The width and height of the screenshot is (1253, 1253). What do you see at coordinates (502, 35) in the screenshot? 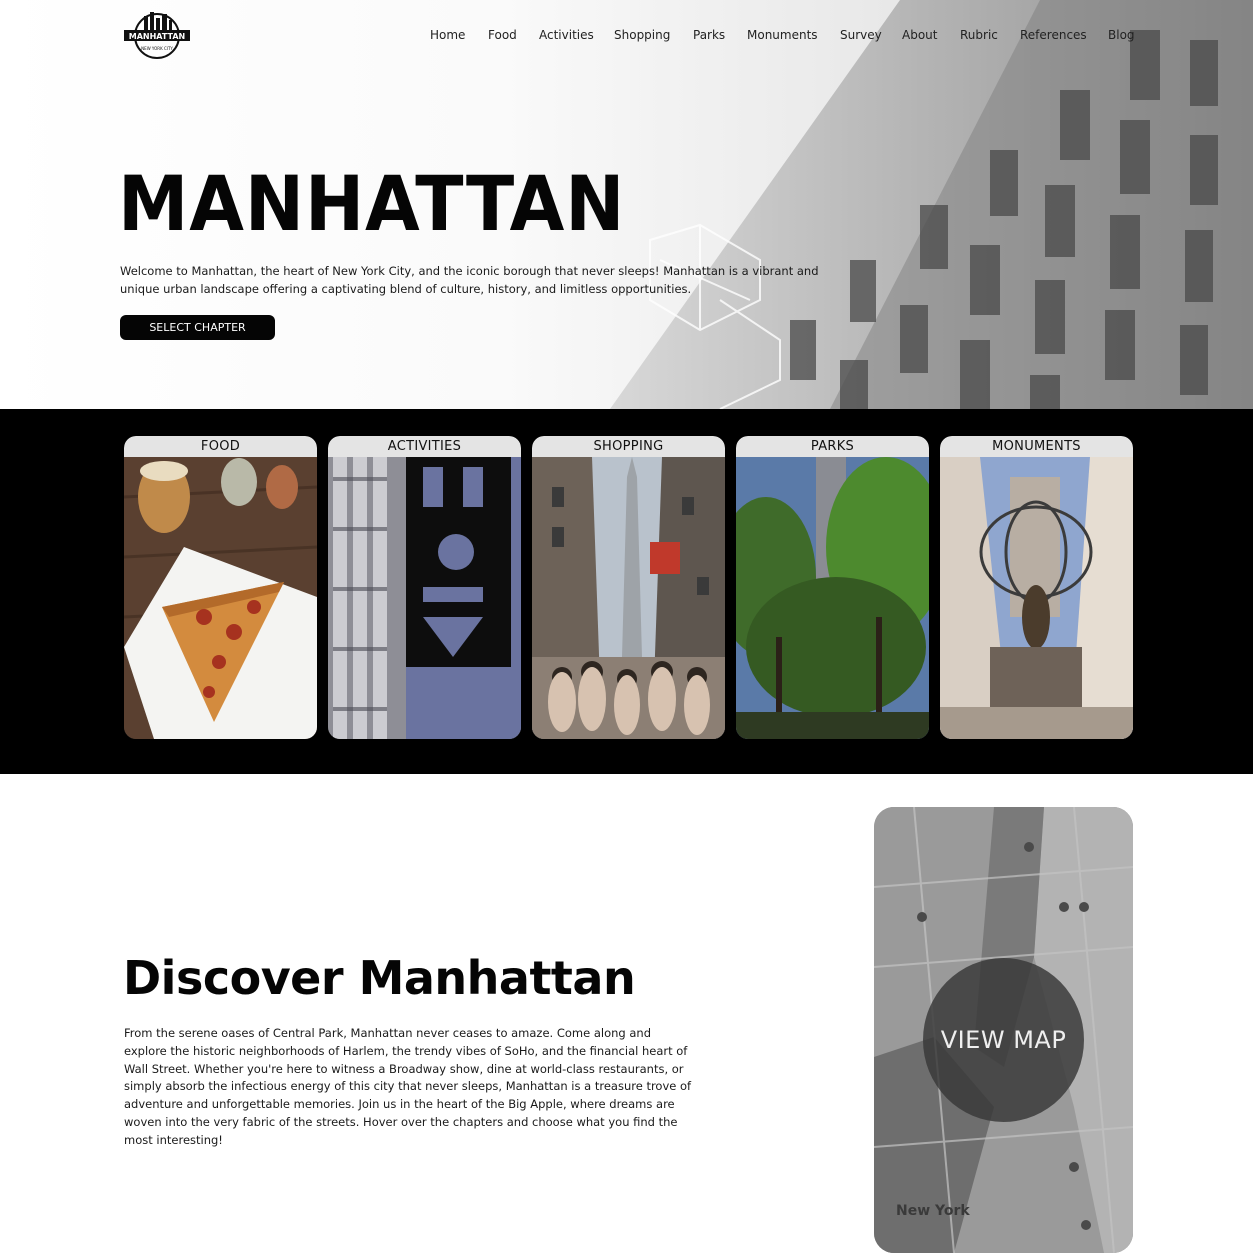
I see `nav-food: Food` at bounding box center [502, 35].